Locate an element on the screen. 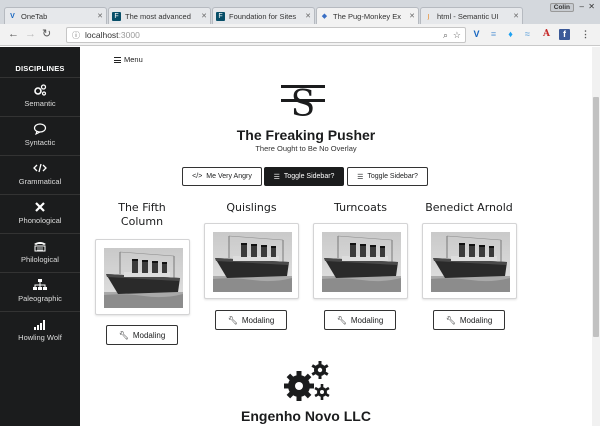 This screenshot has width=600, height=426. card-title: Quislings is located at coordinates (251, 207).